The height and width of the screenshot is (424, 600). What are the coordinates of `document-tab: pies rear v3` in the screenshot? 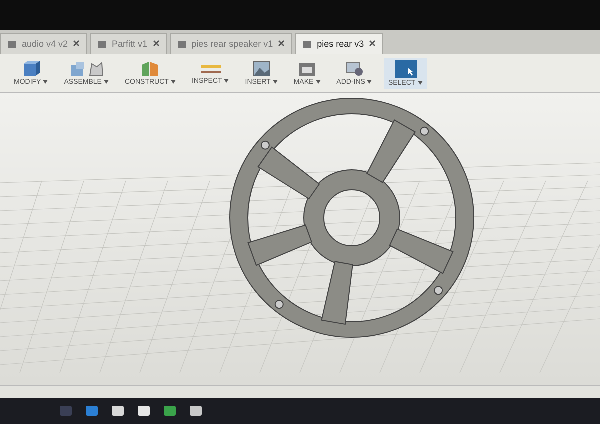 It's located at (339, 43).